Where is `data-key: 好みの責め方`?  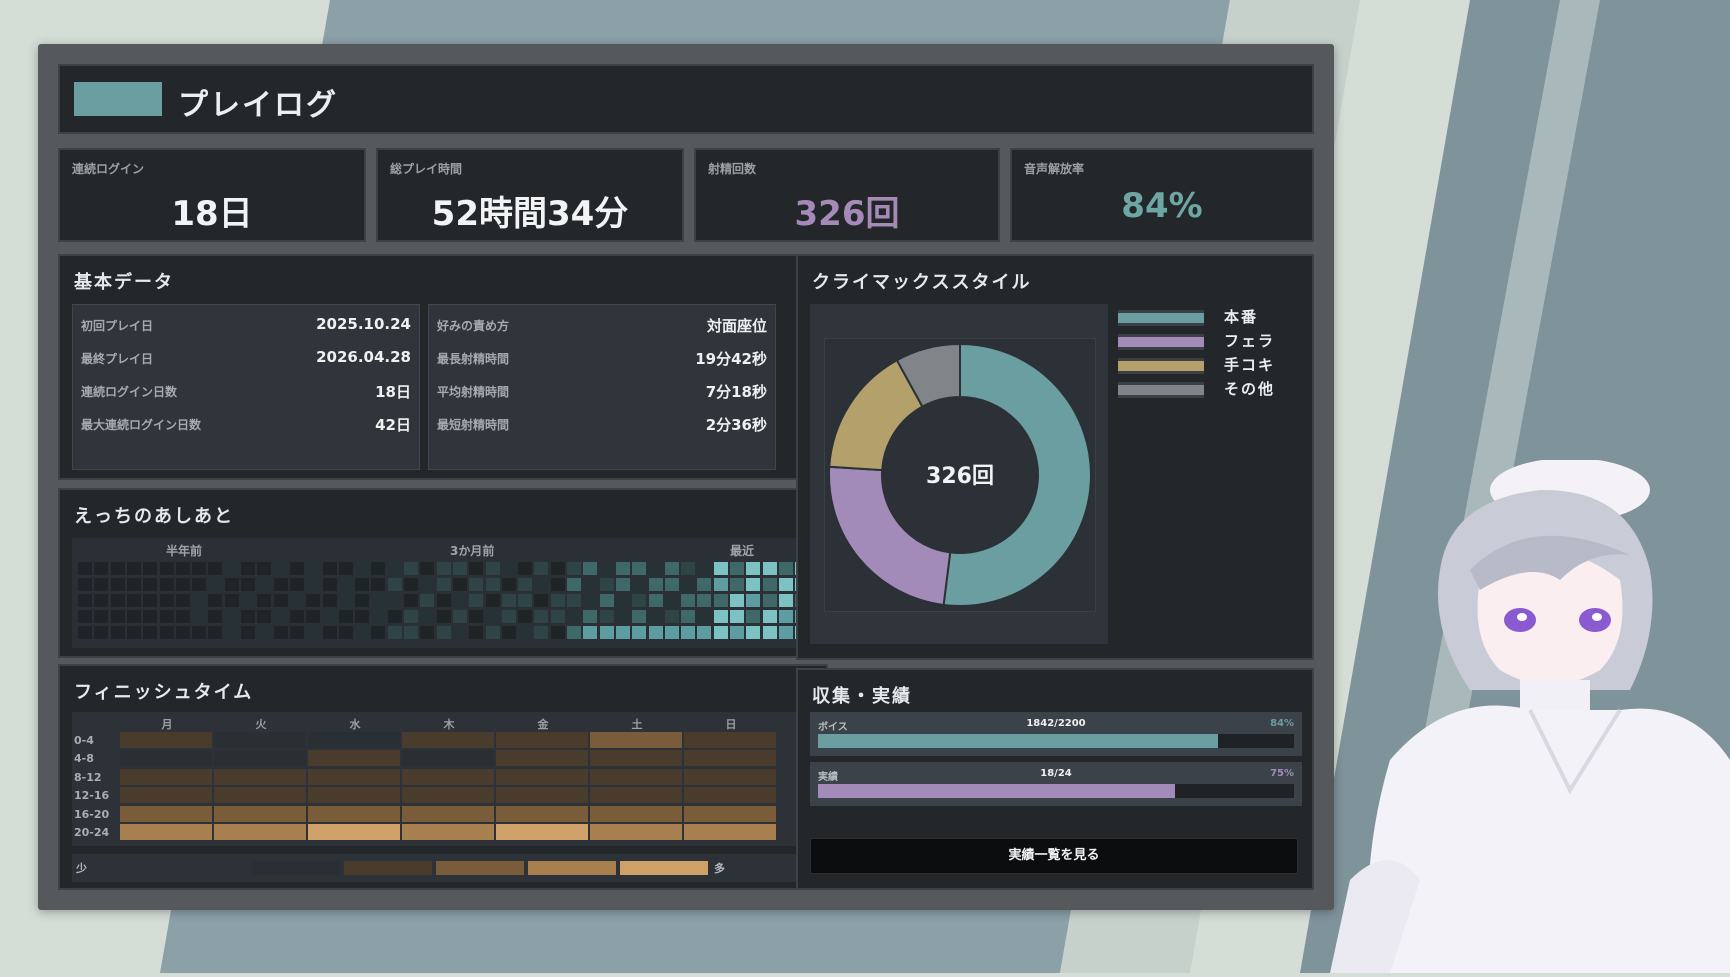 data-key: 好みの責め方 is located at coordinates (473, 326).